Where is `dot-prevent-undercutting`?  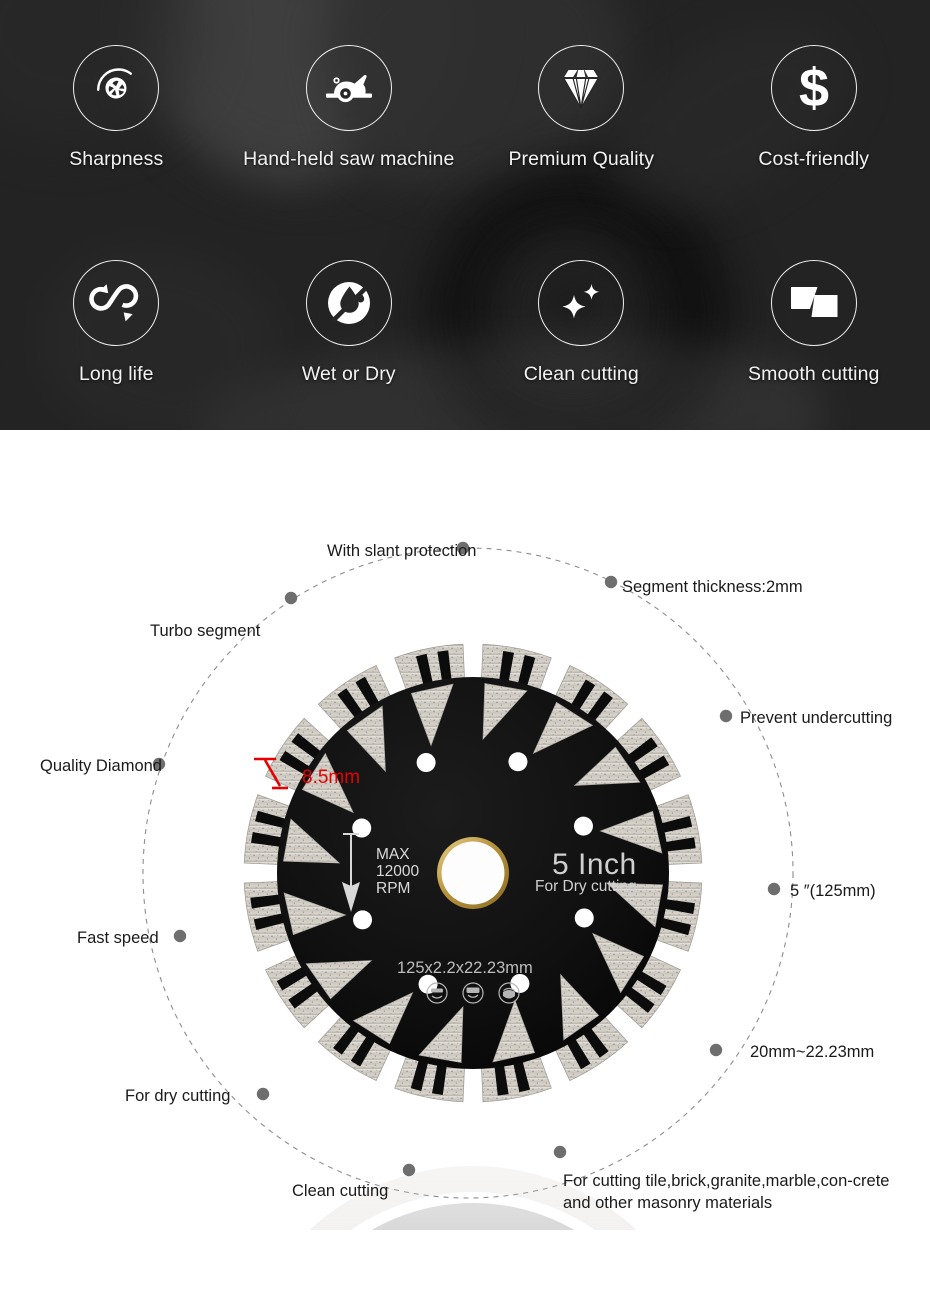 dot-prevent-undercutting is located at coordinates (726, 716).